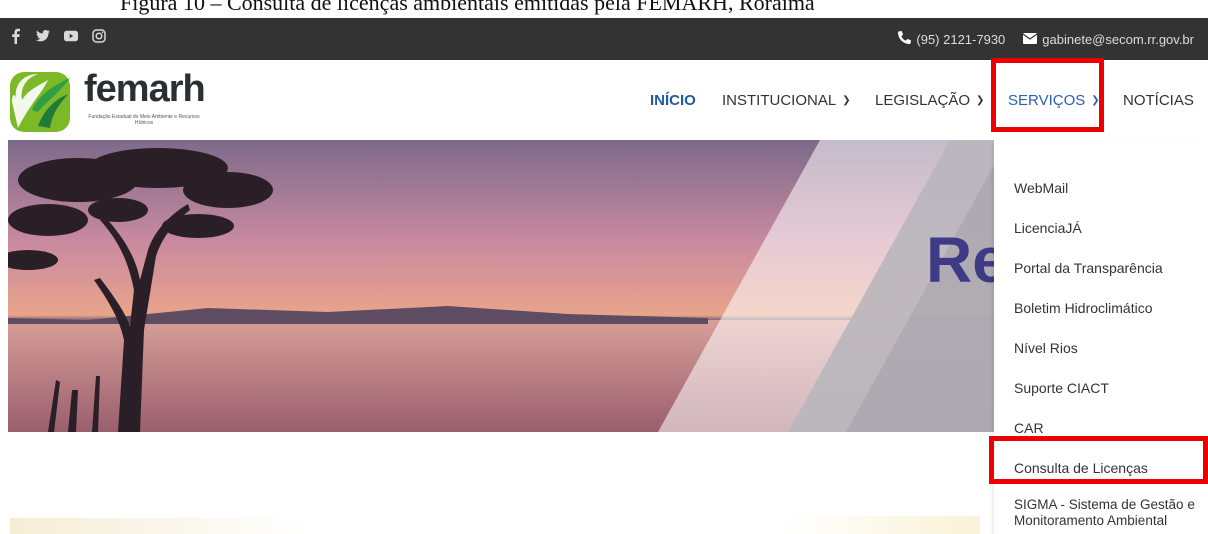 The image size is (1208, 534). What do you see at coordinates (779, 100) in the screenshot?
I see `nav-institucional-label: INSTITUCIONAL` at bounding box center [779, 100].